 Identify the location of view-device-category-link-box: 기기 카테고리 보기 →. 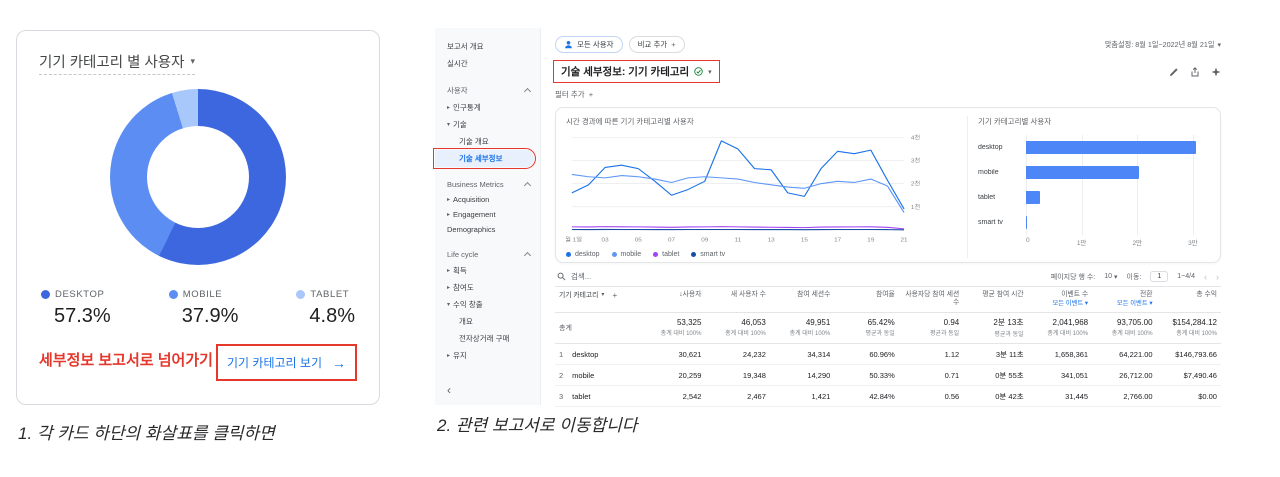
(286, 362).